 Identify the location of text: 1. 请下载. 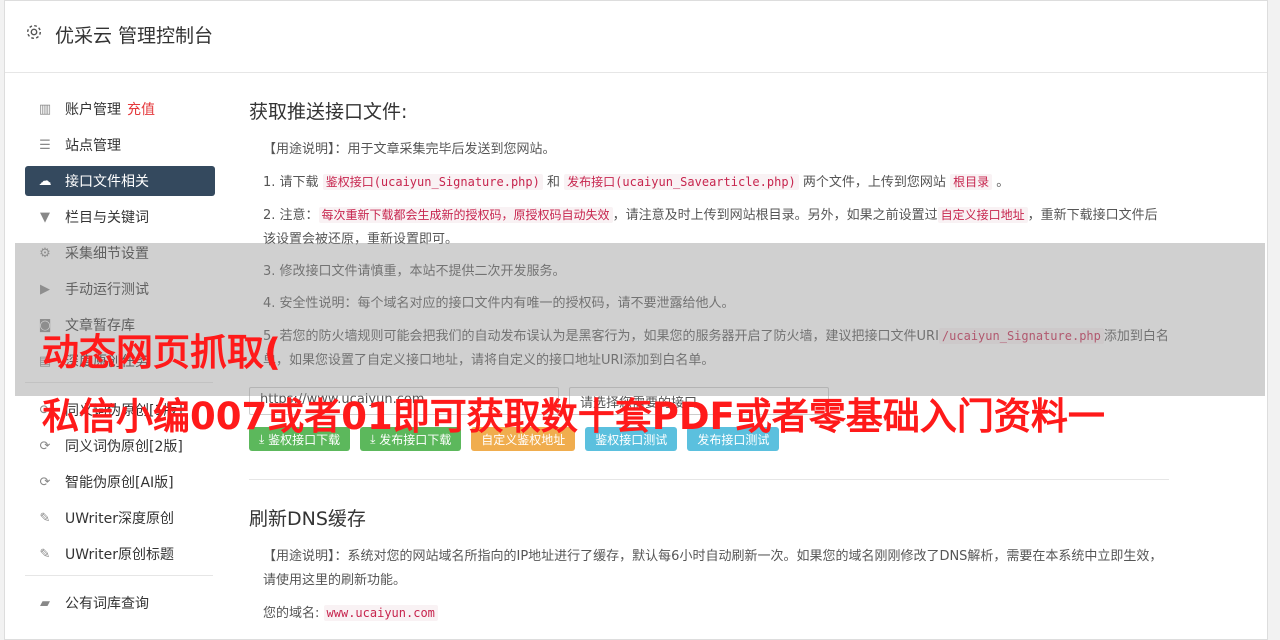
(291, 182).